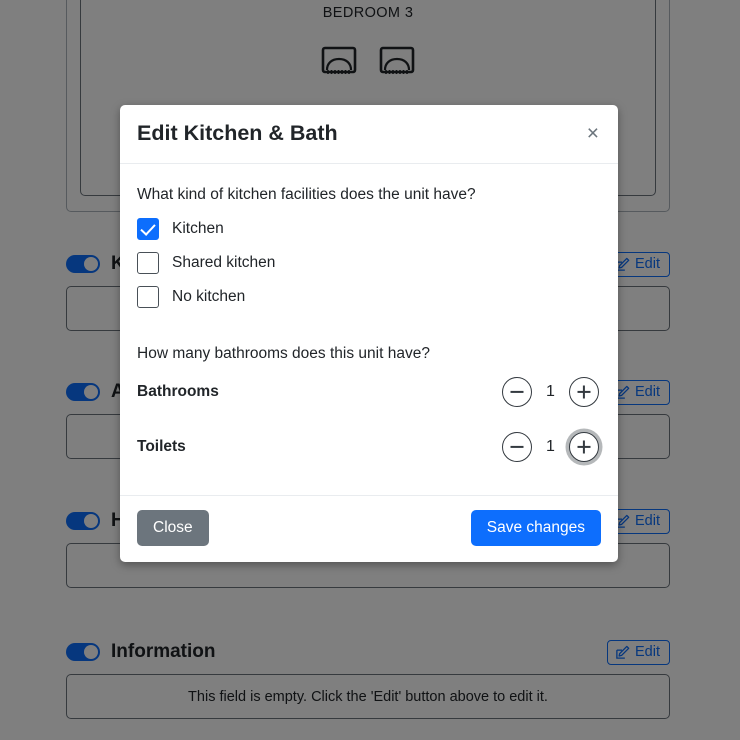  Describe the element at coordinates (517, 446) in the screenshot. I see `minus-circle-icon-toilets` at that location.